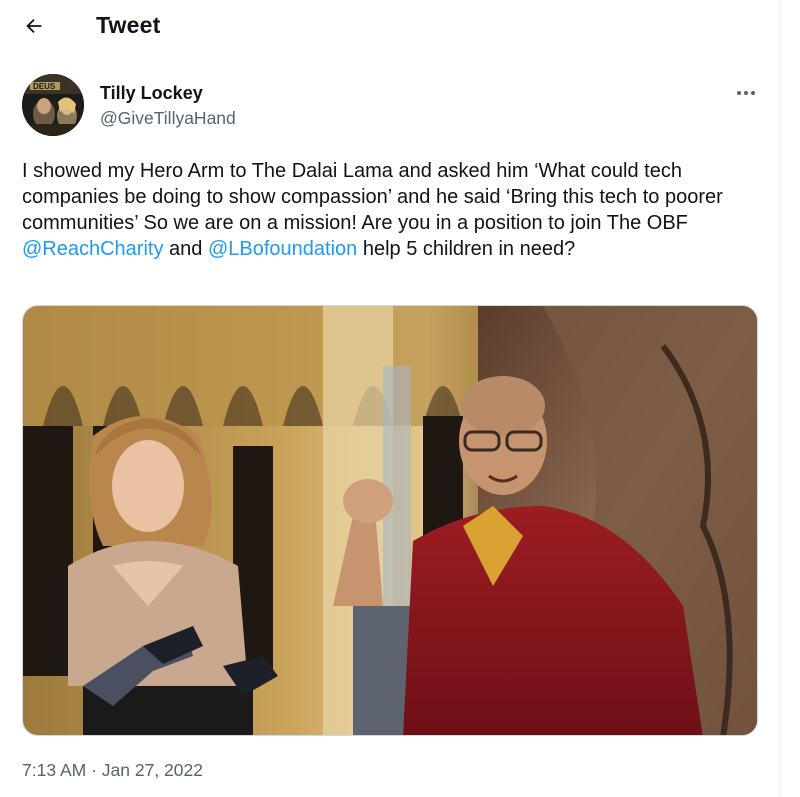 The width and height of the screenshot is (800, 797). I want to click on tweet-text-part3: help 5 children in need?, so click(466, 249).